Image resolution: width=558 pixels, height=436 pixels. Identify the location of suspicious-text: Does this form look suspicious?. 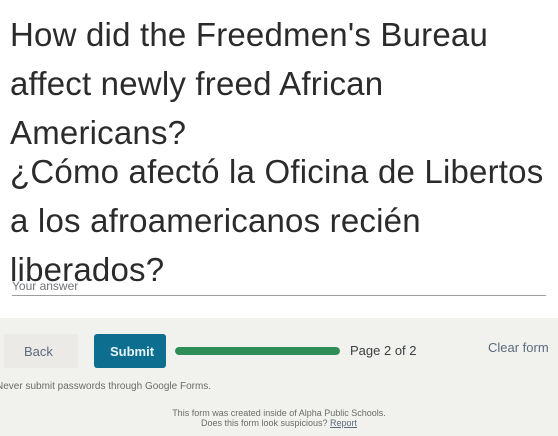
(264, 423).